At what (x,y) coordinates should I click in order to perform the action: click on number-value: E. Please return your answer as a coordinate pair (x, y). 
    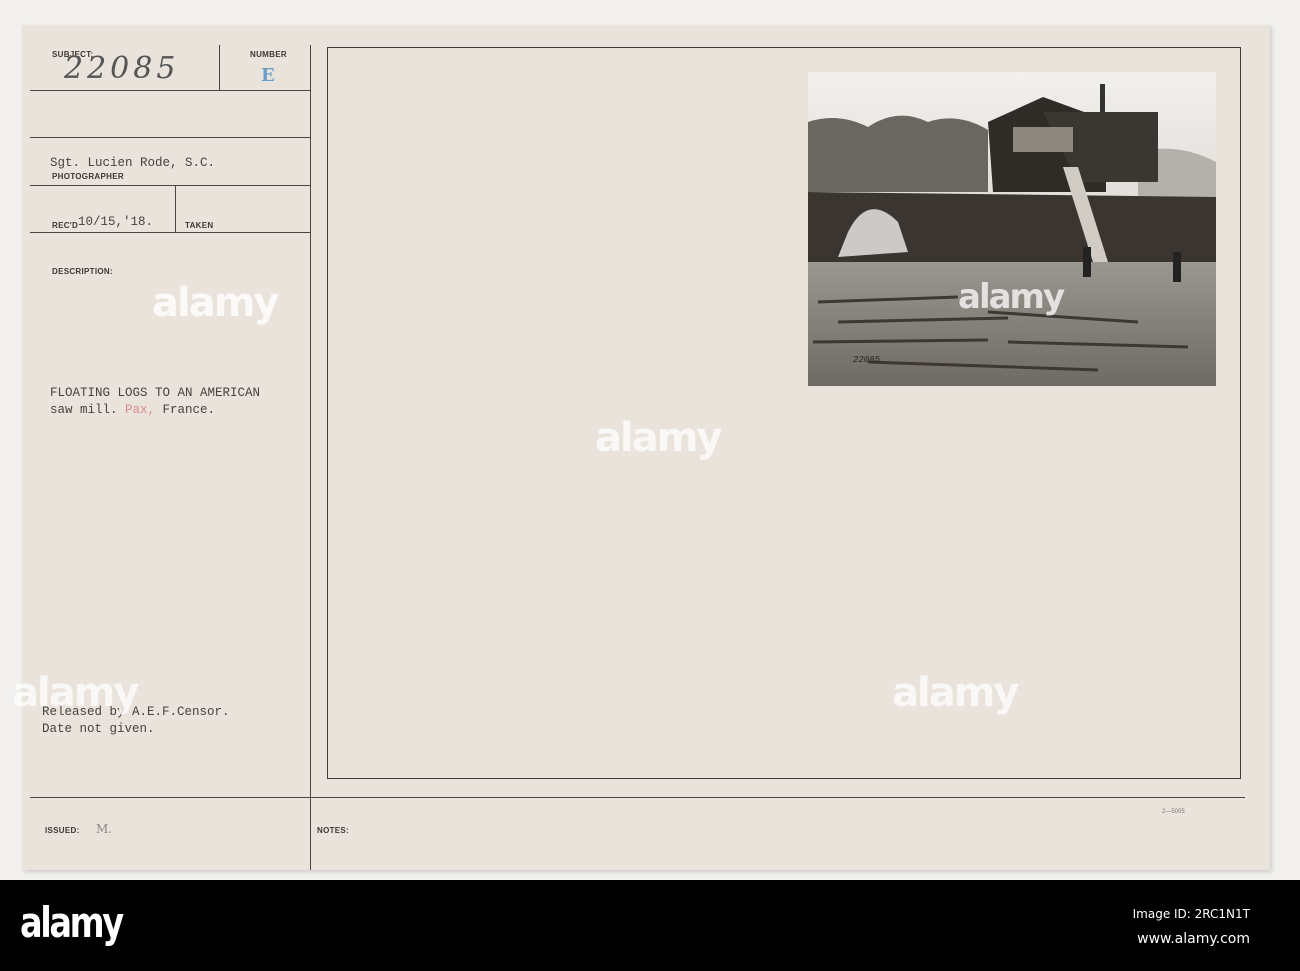
    Looking at the image, I should click on (268, 75).